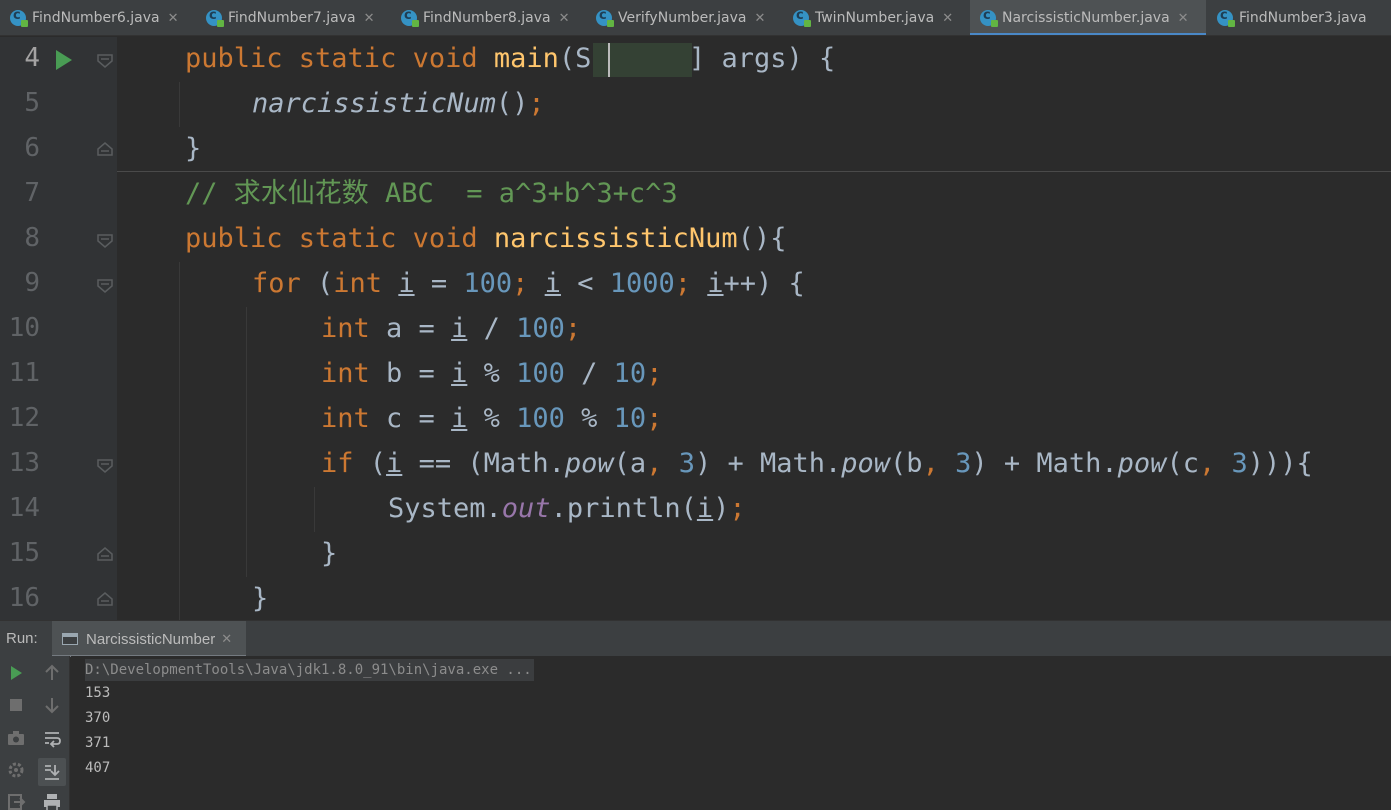 The image size is (1391, 810). I want to click on stop-icon, so click(16, 705).